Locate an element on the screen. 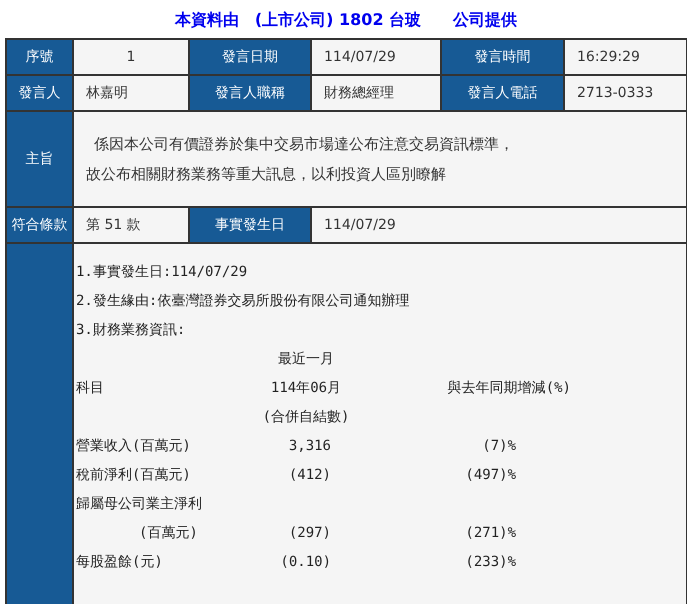  item-label: (百萬元) is located at coordinates (168, 533).